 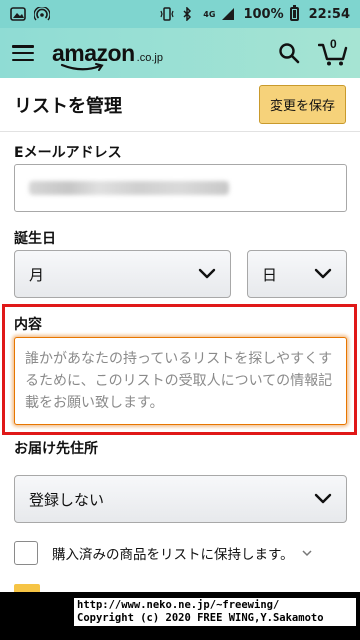 I want to click on watermark-url: http://www.neko.ne.jp/~freewing/, so click(x=178, y=605).